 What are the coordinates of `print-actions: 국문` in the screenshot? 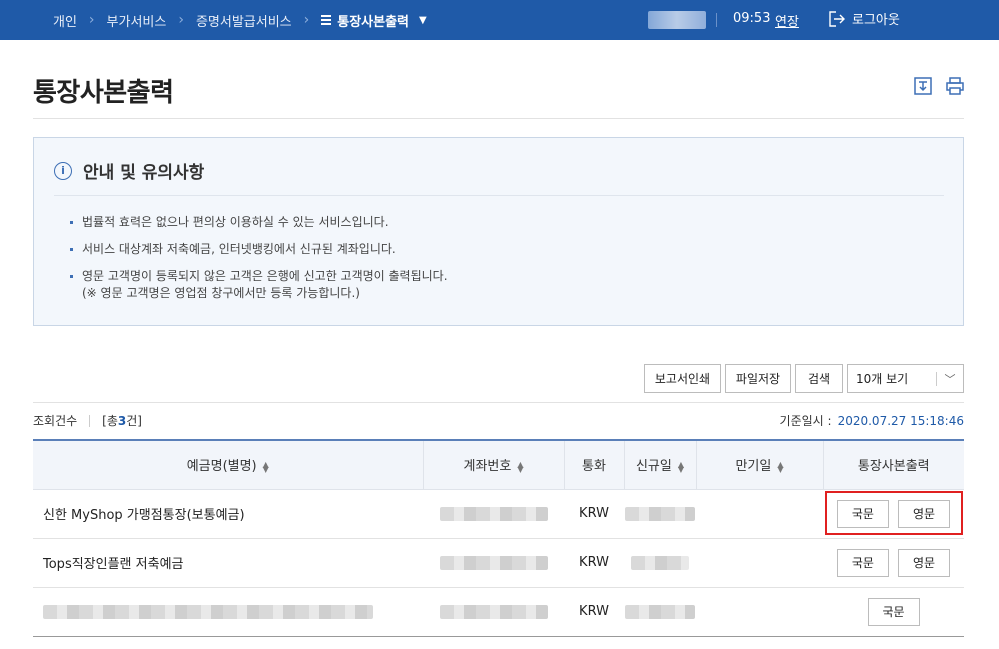 It's located at (893, 612).